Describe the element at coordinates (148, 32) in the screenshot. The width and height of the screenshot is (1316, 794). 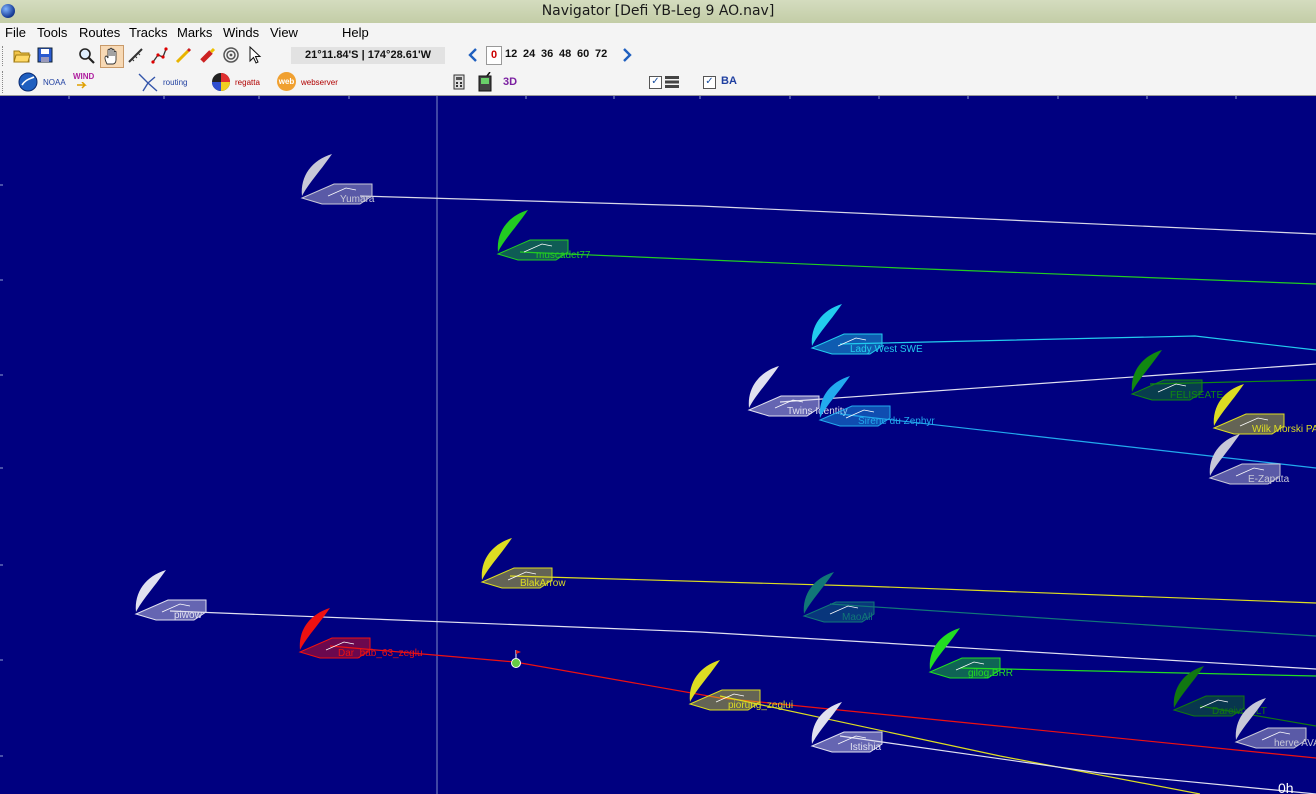
I see `menu-tracks: Tracks` at that location.